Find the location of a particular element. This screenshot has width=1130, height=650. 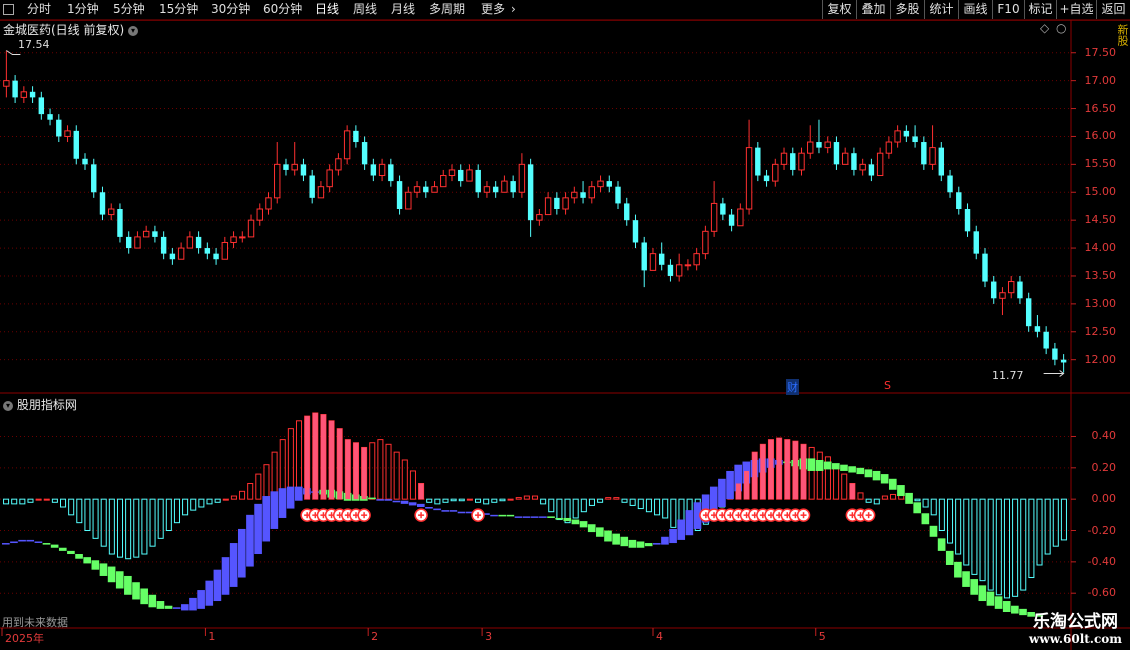

high-price-label: 17.54 is located at coordinates (34, 44).